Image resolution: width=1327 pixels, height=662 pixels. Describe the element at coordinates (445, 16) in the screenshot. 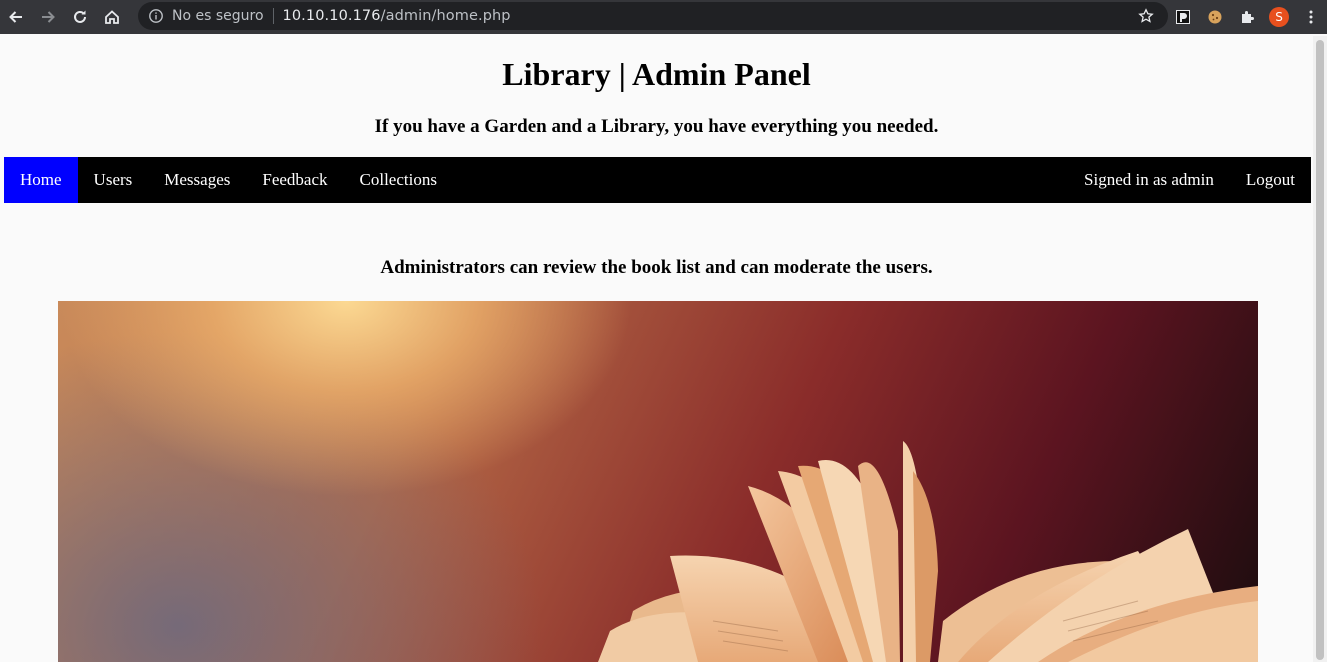

I see `url-path: /admin/home.php` at that location.